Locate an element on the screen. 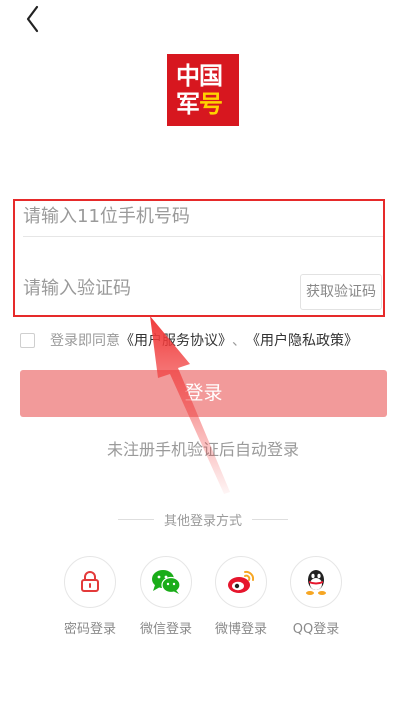  password-login-circle is located at coordinates (90, 582).